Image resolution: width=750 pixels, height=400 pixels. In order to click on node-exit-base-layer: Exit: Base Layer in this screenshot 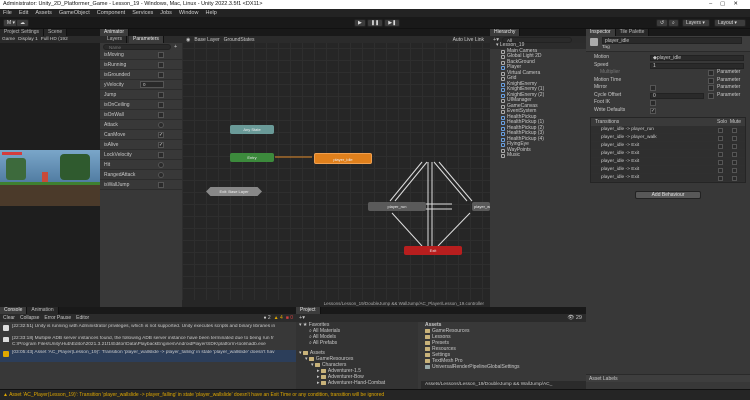, I will do `click(234, 191)`.